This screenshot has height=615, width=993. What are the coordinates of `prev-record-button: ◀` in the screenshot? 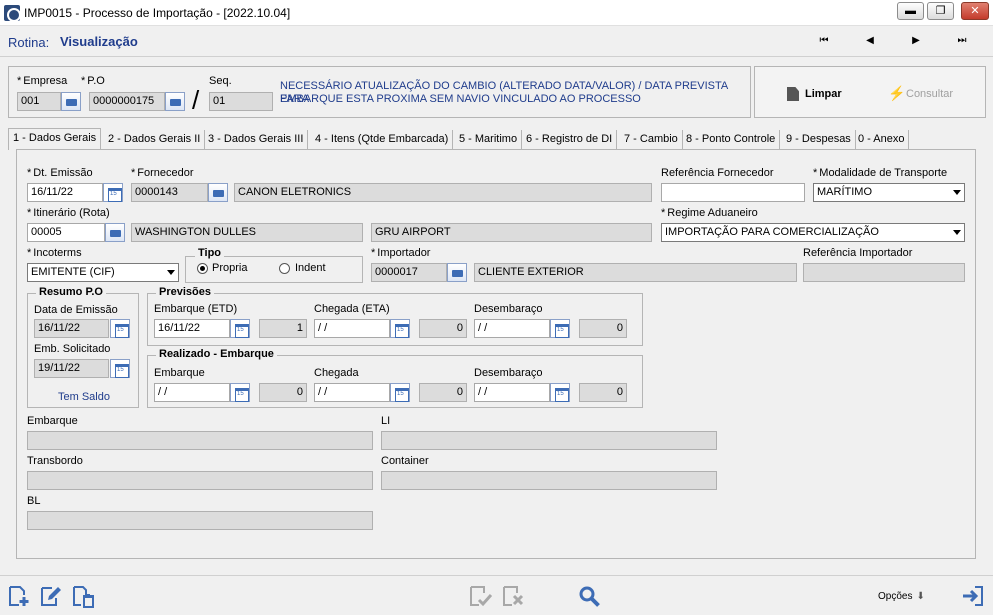 It's located at (870, 41).